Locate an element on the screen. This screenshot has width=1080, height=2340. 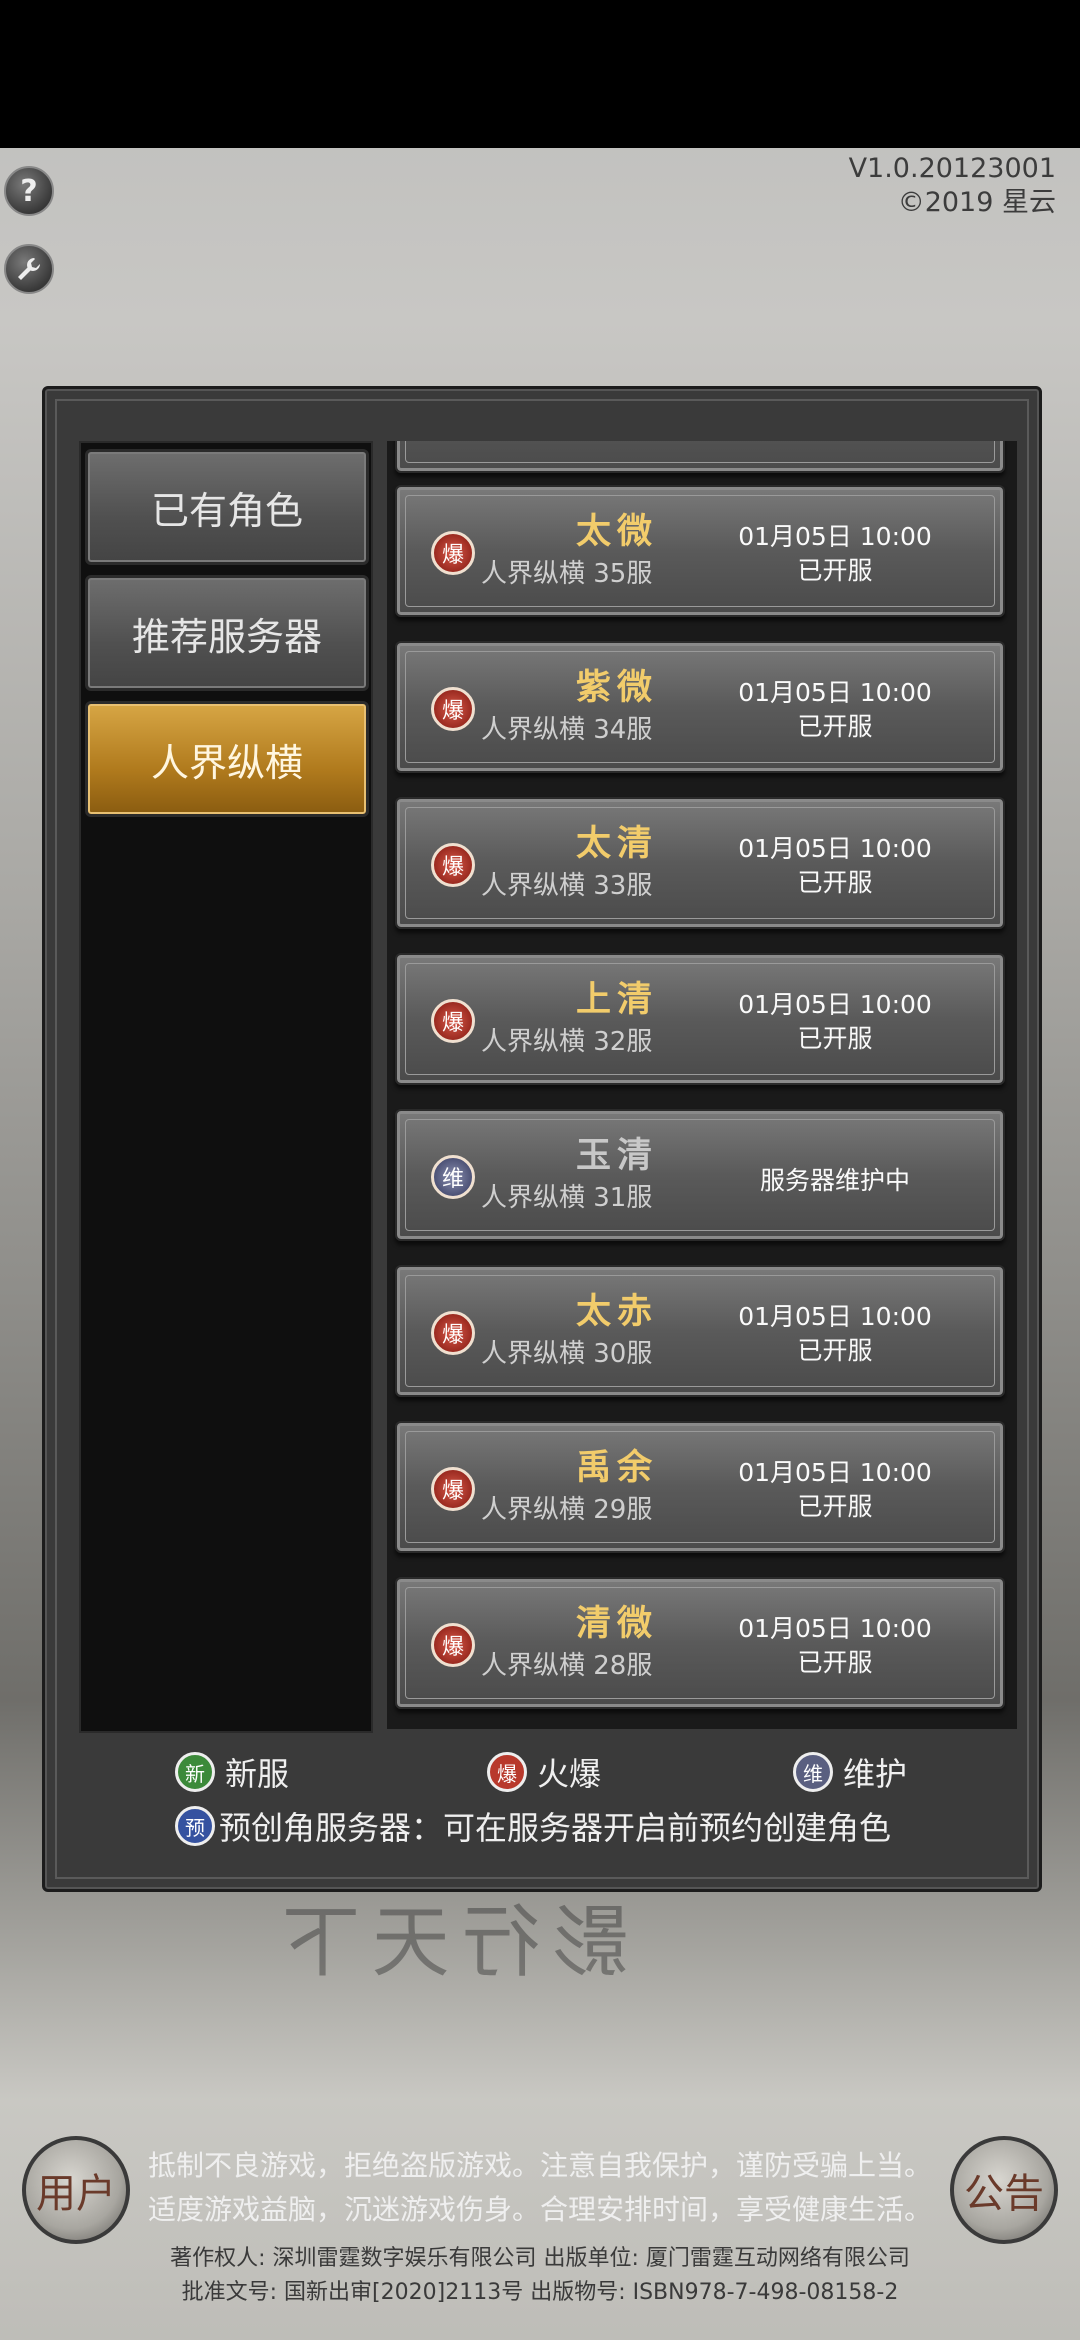
legend-label: 新服 is located at coordinates (257, 1774).